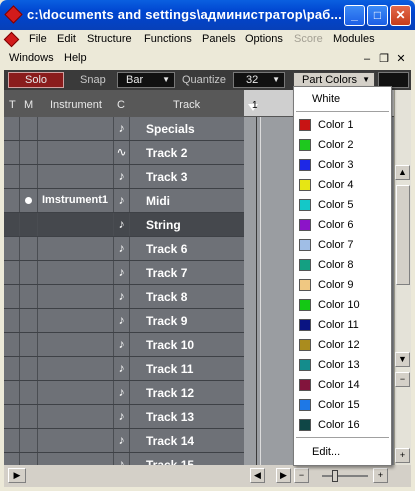 The width and height of the screenshot is (415, 491). Describe the element at coordinates (402, 455) in the screenshot. I see `zoom-in-button: +` at that location.